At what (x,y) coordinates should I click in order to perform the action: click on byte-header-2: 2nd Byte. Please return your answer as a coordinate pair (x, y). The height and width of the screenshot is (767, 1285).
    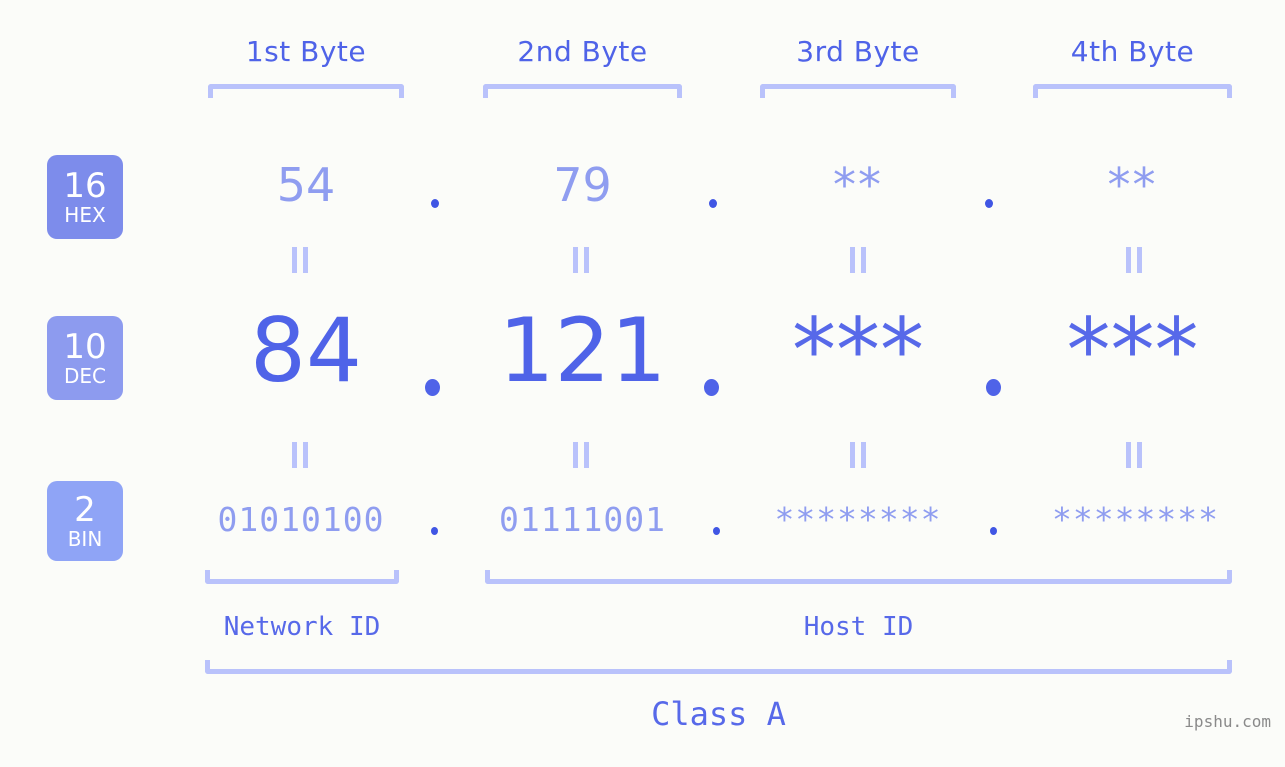
    Looking at the image, I should click on (582, 51).